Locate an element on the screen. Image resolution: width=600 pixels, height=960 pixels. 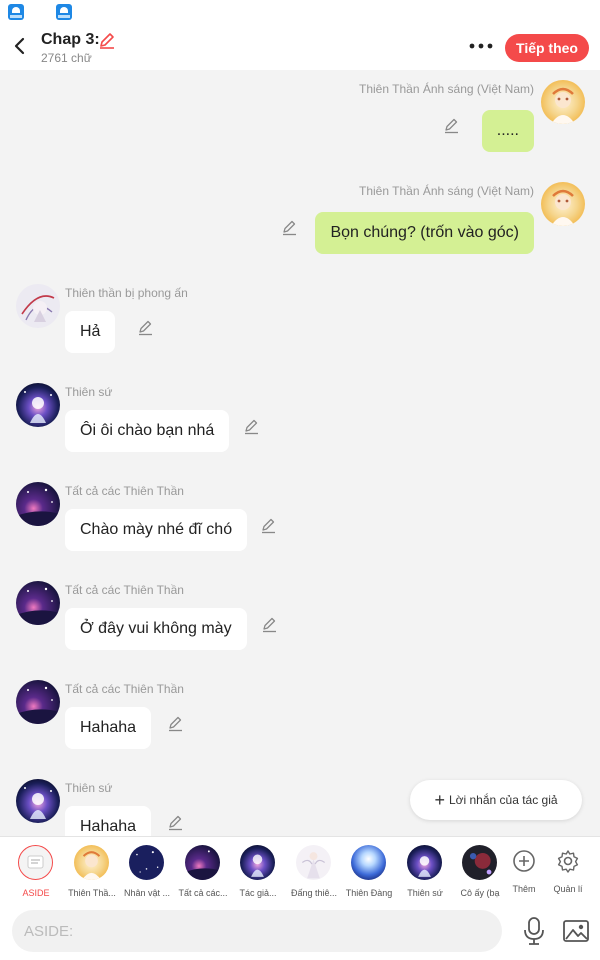
character-label: Quản lí is located at coordinates (568, 889).